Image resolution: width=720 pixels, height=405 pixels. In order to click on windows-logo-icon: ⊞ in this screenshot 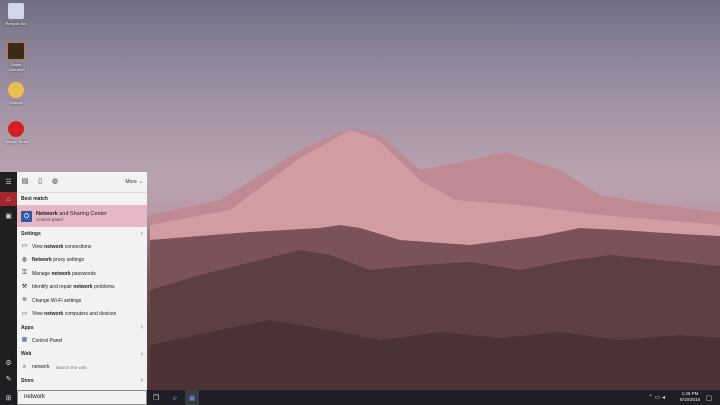, I will do `click(8, 398)`.